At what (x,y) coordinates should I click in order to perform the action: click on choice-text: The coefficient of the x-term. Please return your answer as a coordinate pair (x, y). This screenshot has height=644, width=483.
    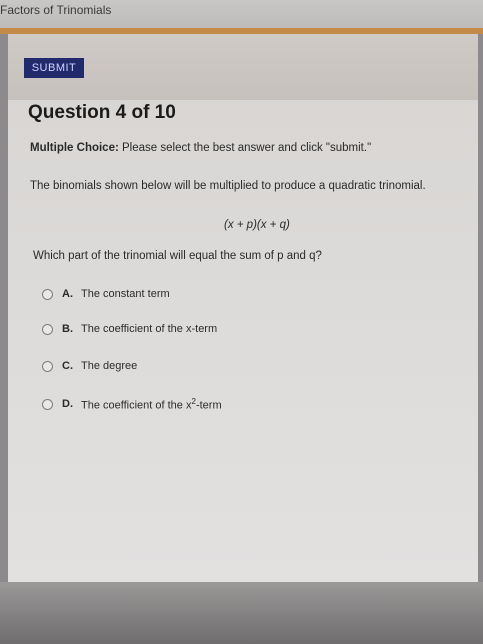
    Looking at the image, I should click on (149, 329).